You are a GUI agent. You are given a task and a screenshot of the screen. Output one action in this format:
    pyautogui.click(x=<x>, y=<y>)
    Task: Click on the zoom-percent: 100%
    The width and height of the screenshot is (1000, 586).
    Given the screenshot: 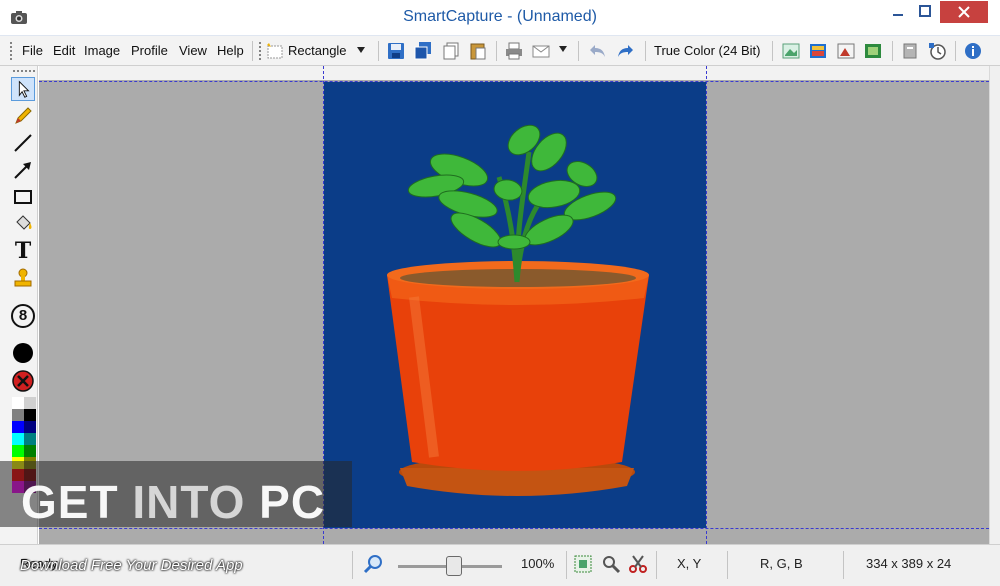 What is the action you would take?
    pyautogui.click(x=538, y=563)
    